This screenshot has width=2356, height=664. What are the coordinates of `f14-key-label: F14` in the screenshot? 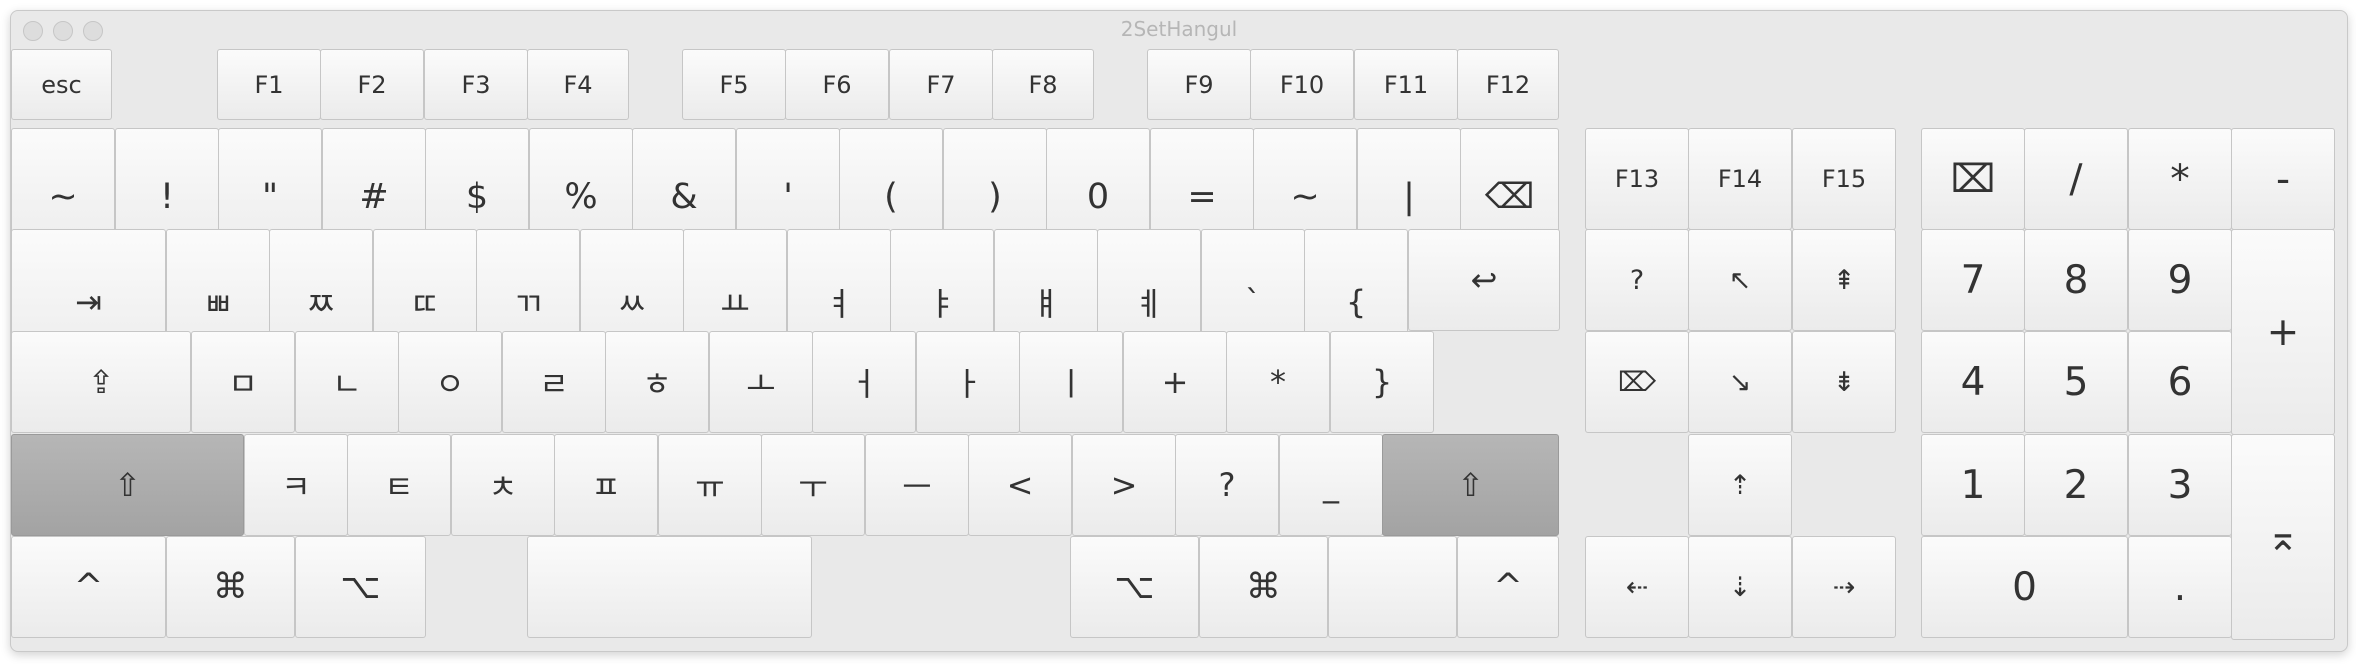 It's located at (1740, 179).